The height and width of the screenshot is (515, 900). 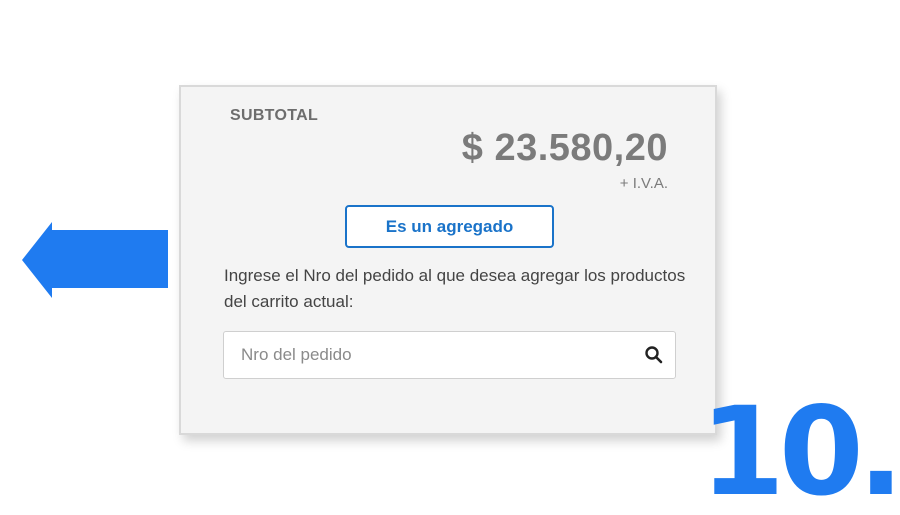 I want to click on subtotal-amount: $ 23.580,20, so click(x=564, y=148).